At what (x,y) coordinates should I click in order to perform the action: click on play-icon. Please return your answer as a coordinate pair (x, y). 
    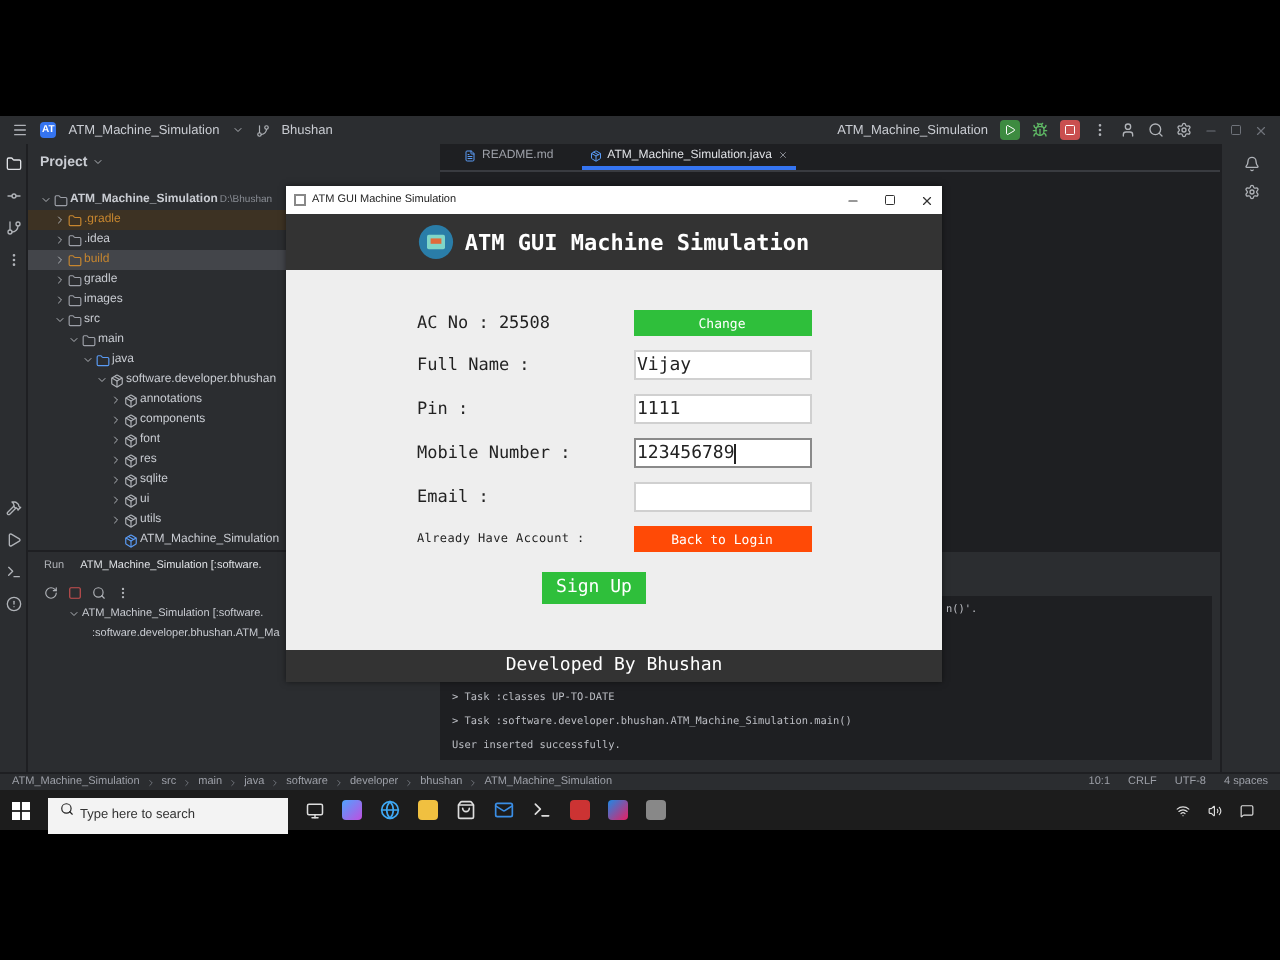
    Looking at the image, I should click on (1010, 130).